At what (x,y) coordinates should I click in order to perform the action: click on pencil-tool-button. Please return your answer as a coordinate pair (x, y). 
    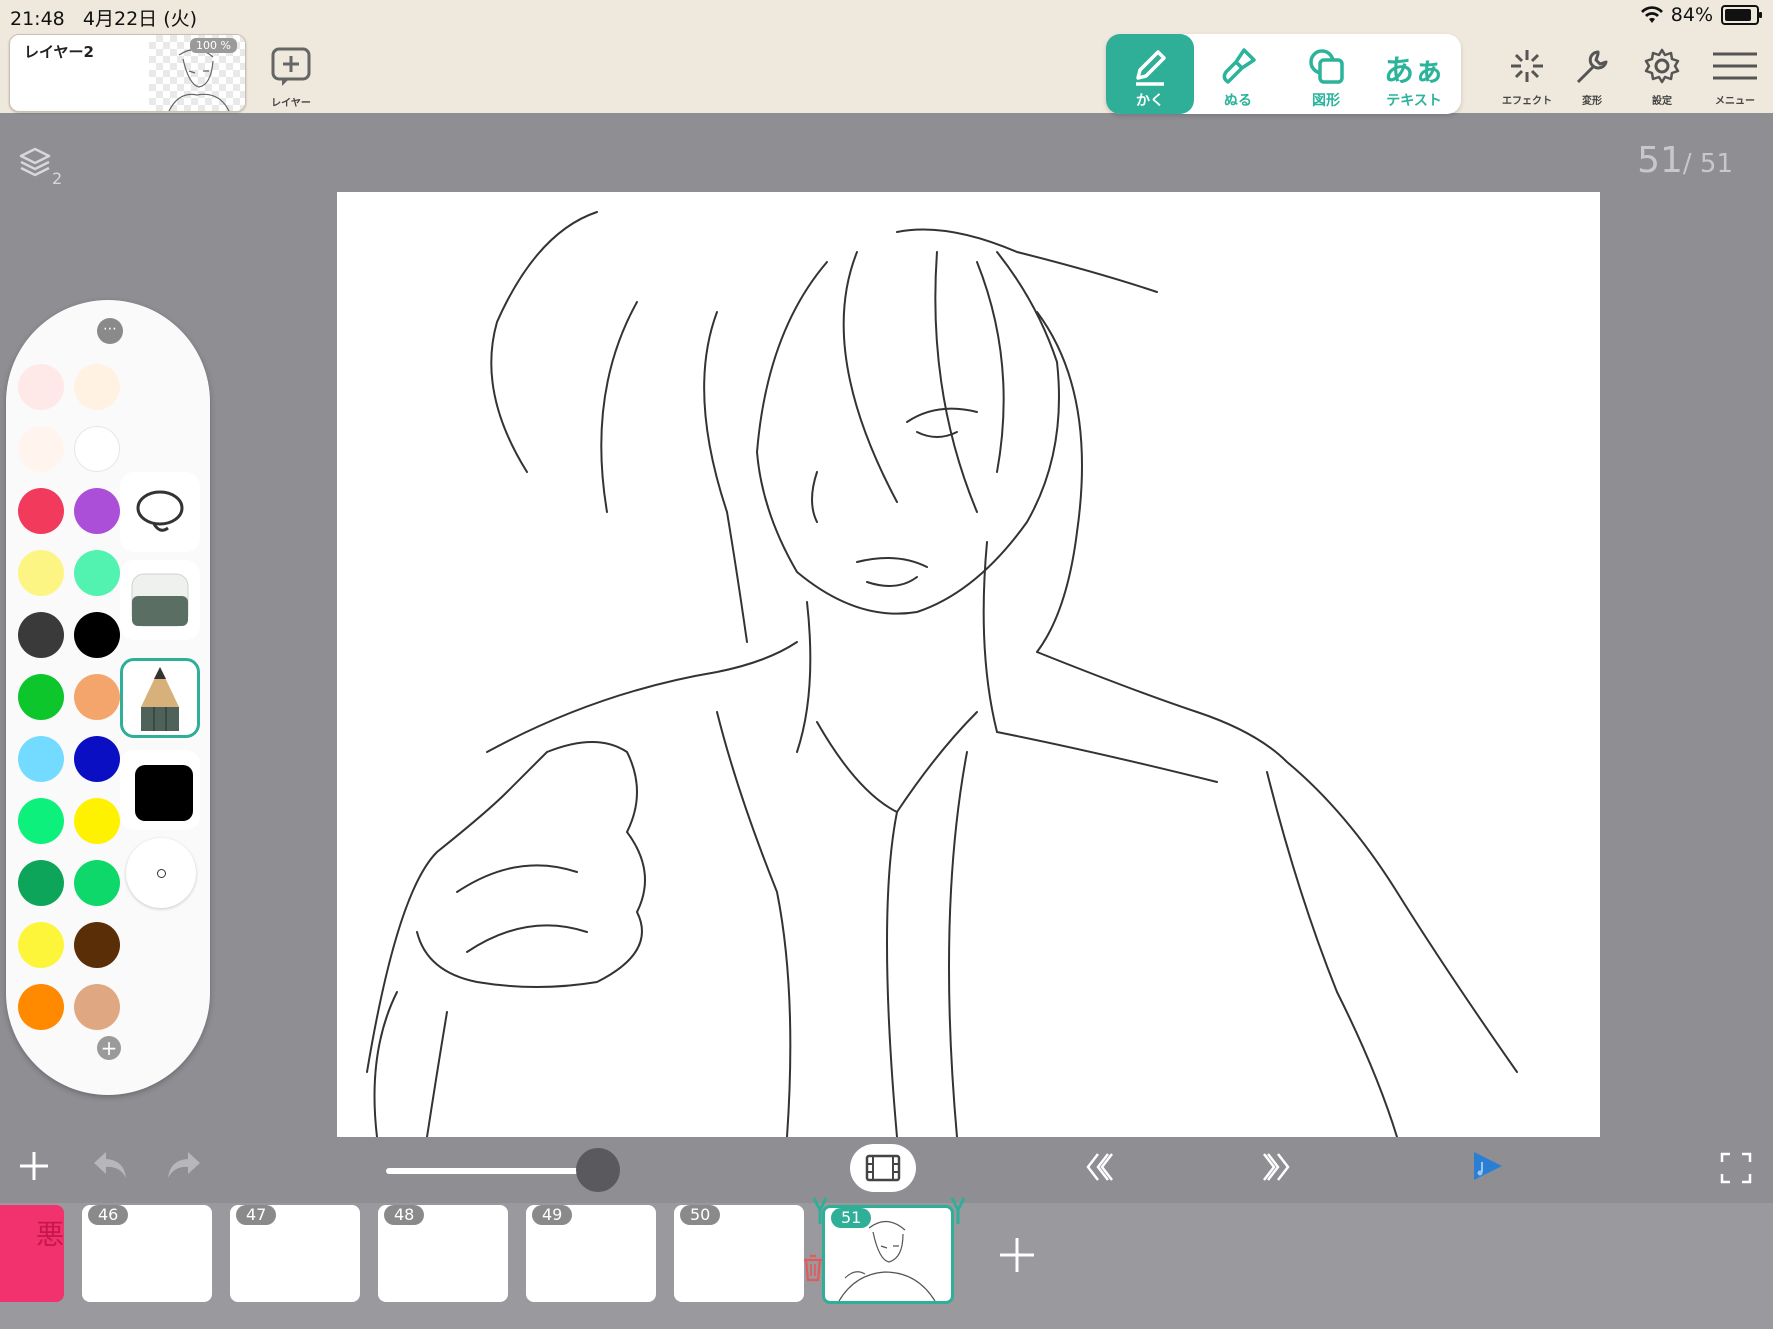
    Looking at the image, I should click on (160, 698).